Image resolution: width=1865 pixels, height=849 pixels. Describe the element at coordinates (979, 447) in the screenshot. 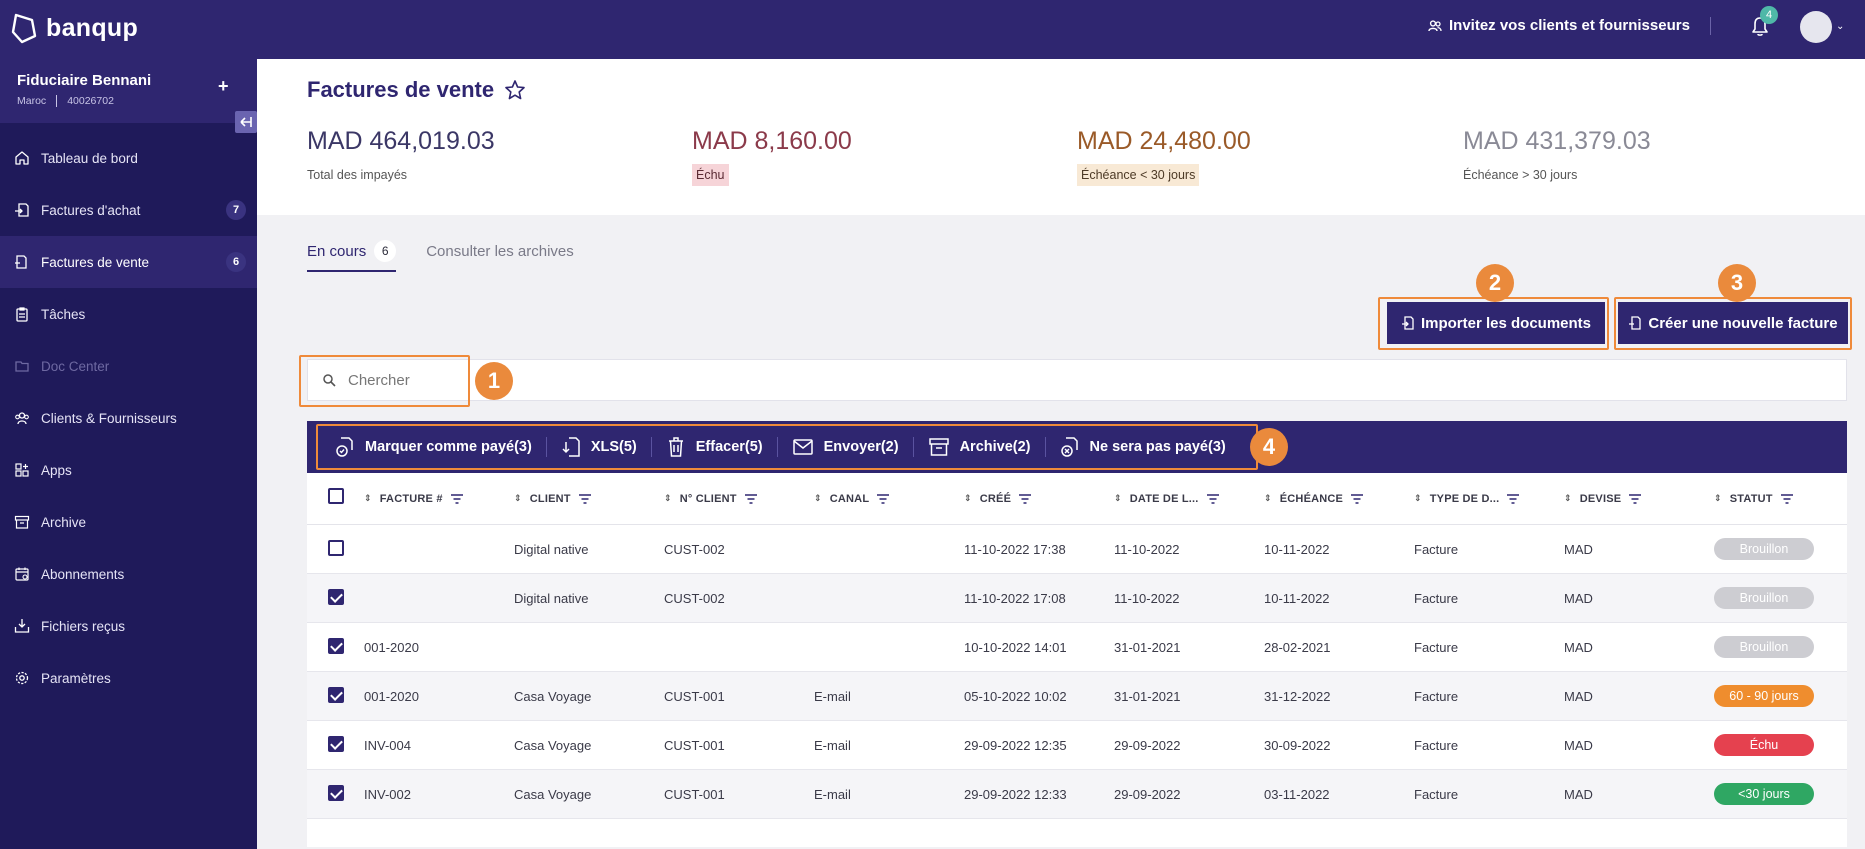

I see `archive-button: Archive(2)` at that location.